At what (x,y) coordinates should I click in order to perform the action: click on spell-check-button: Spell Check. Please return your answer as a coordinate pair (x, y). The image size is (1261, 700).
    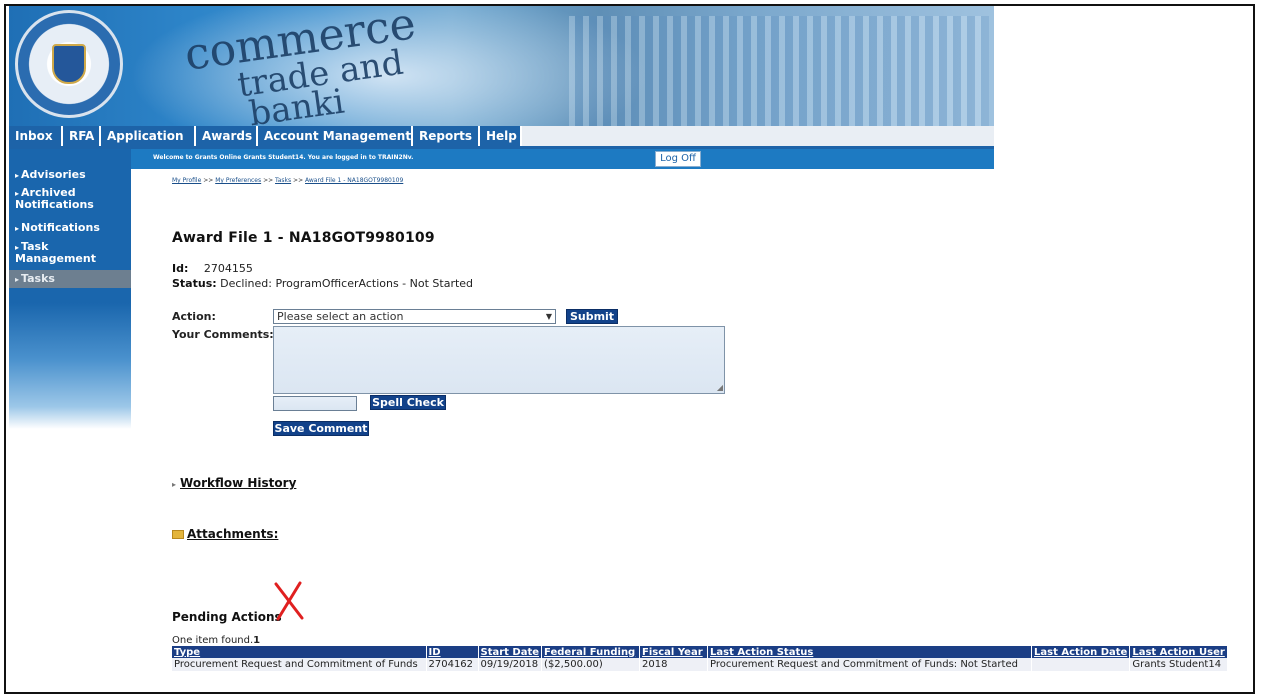
    Looking at the image, I should click on (408, 402).